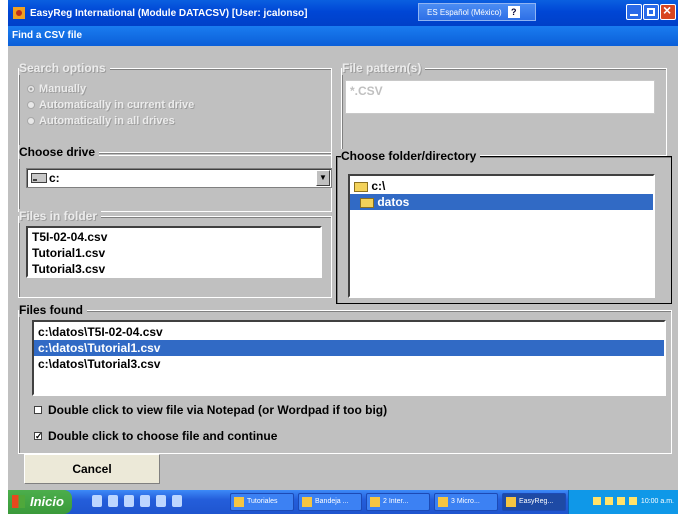 This screenshot has width=678, height=514. I want to click on maximize-button, so click(651, 12).